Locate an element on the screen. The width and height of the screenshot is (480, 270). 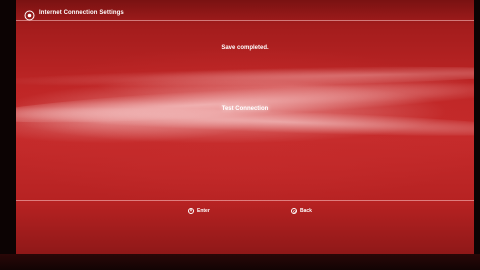
footer-divider is located at coordinates (245, 200).